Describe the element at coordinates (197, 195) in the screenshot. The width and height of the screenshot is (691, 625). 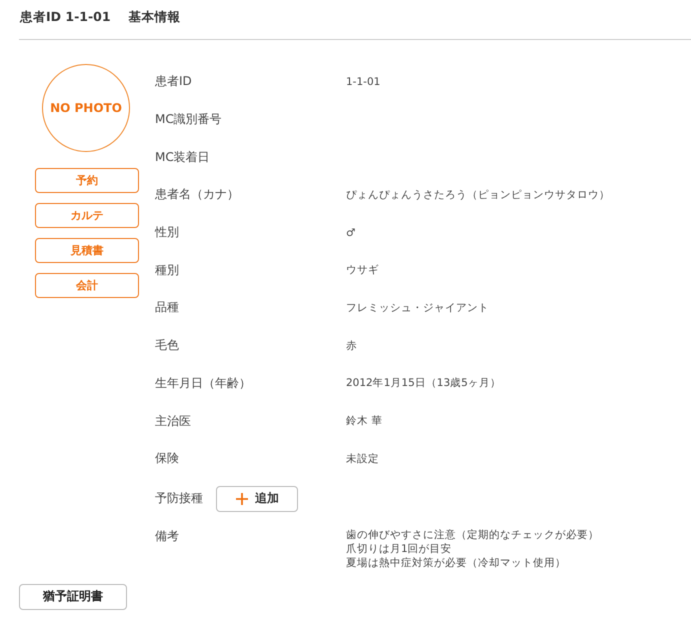
I see `field-label: 患者名（カナ）` at that location.